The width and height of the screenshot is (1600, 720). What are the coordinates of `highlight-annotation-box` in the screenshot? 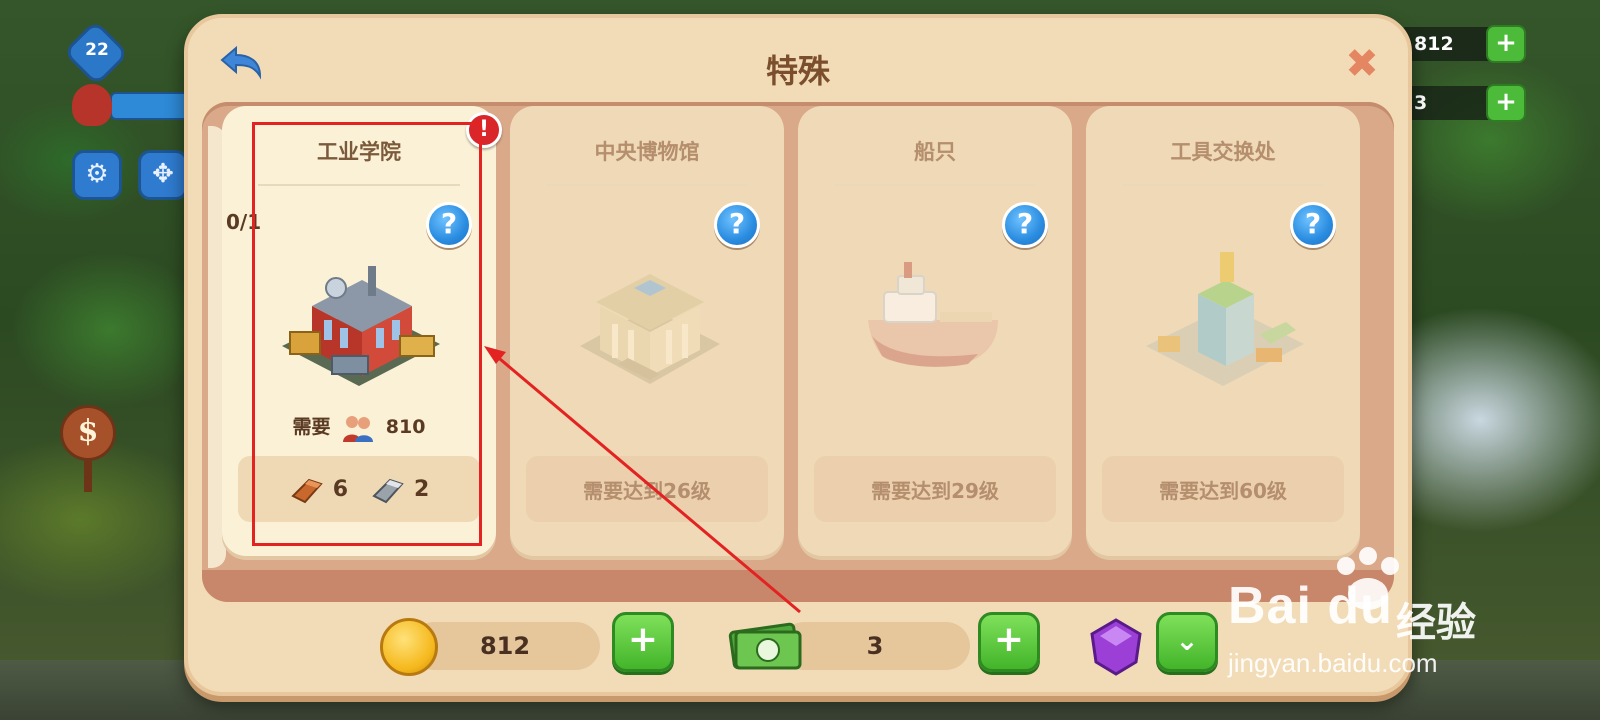 It's located at (367, 334).